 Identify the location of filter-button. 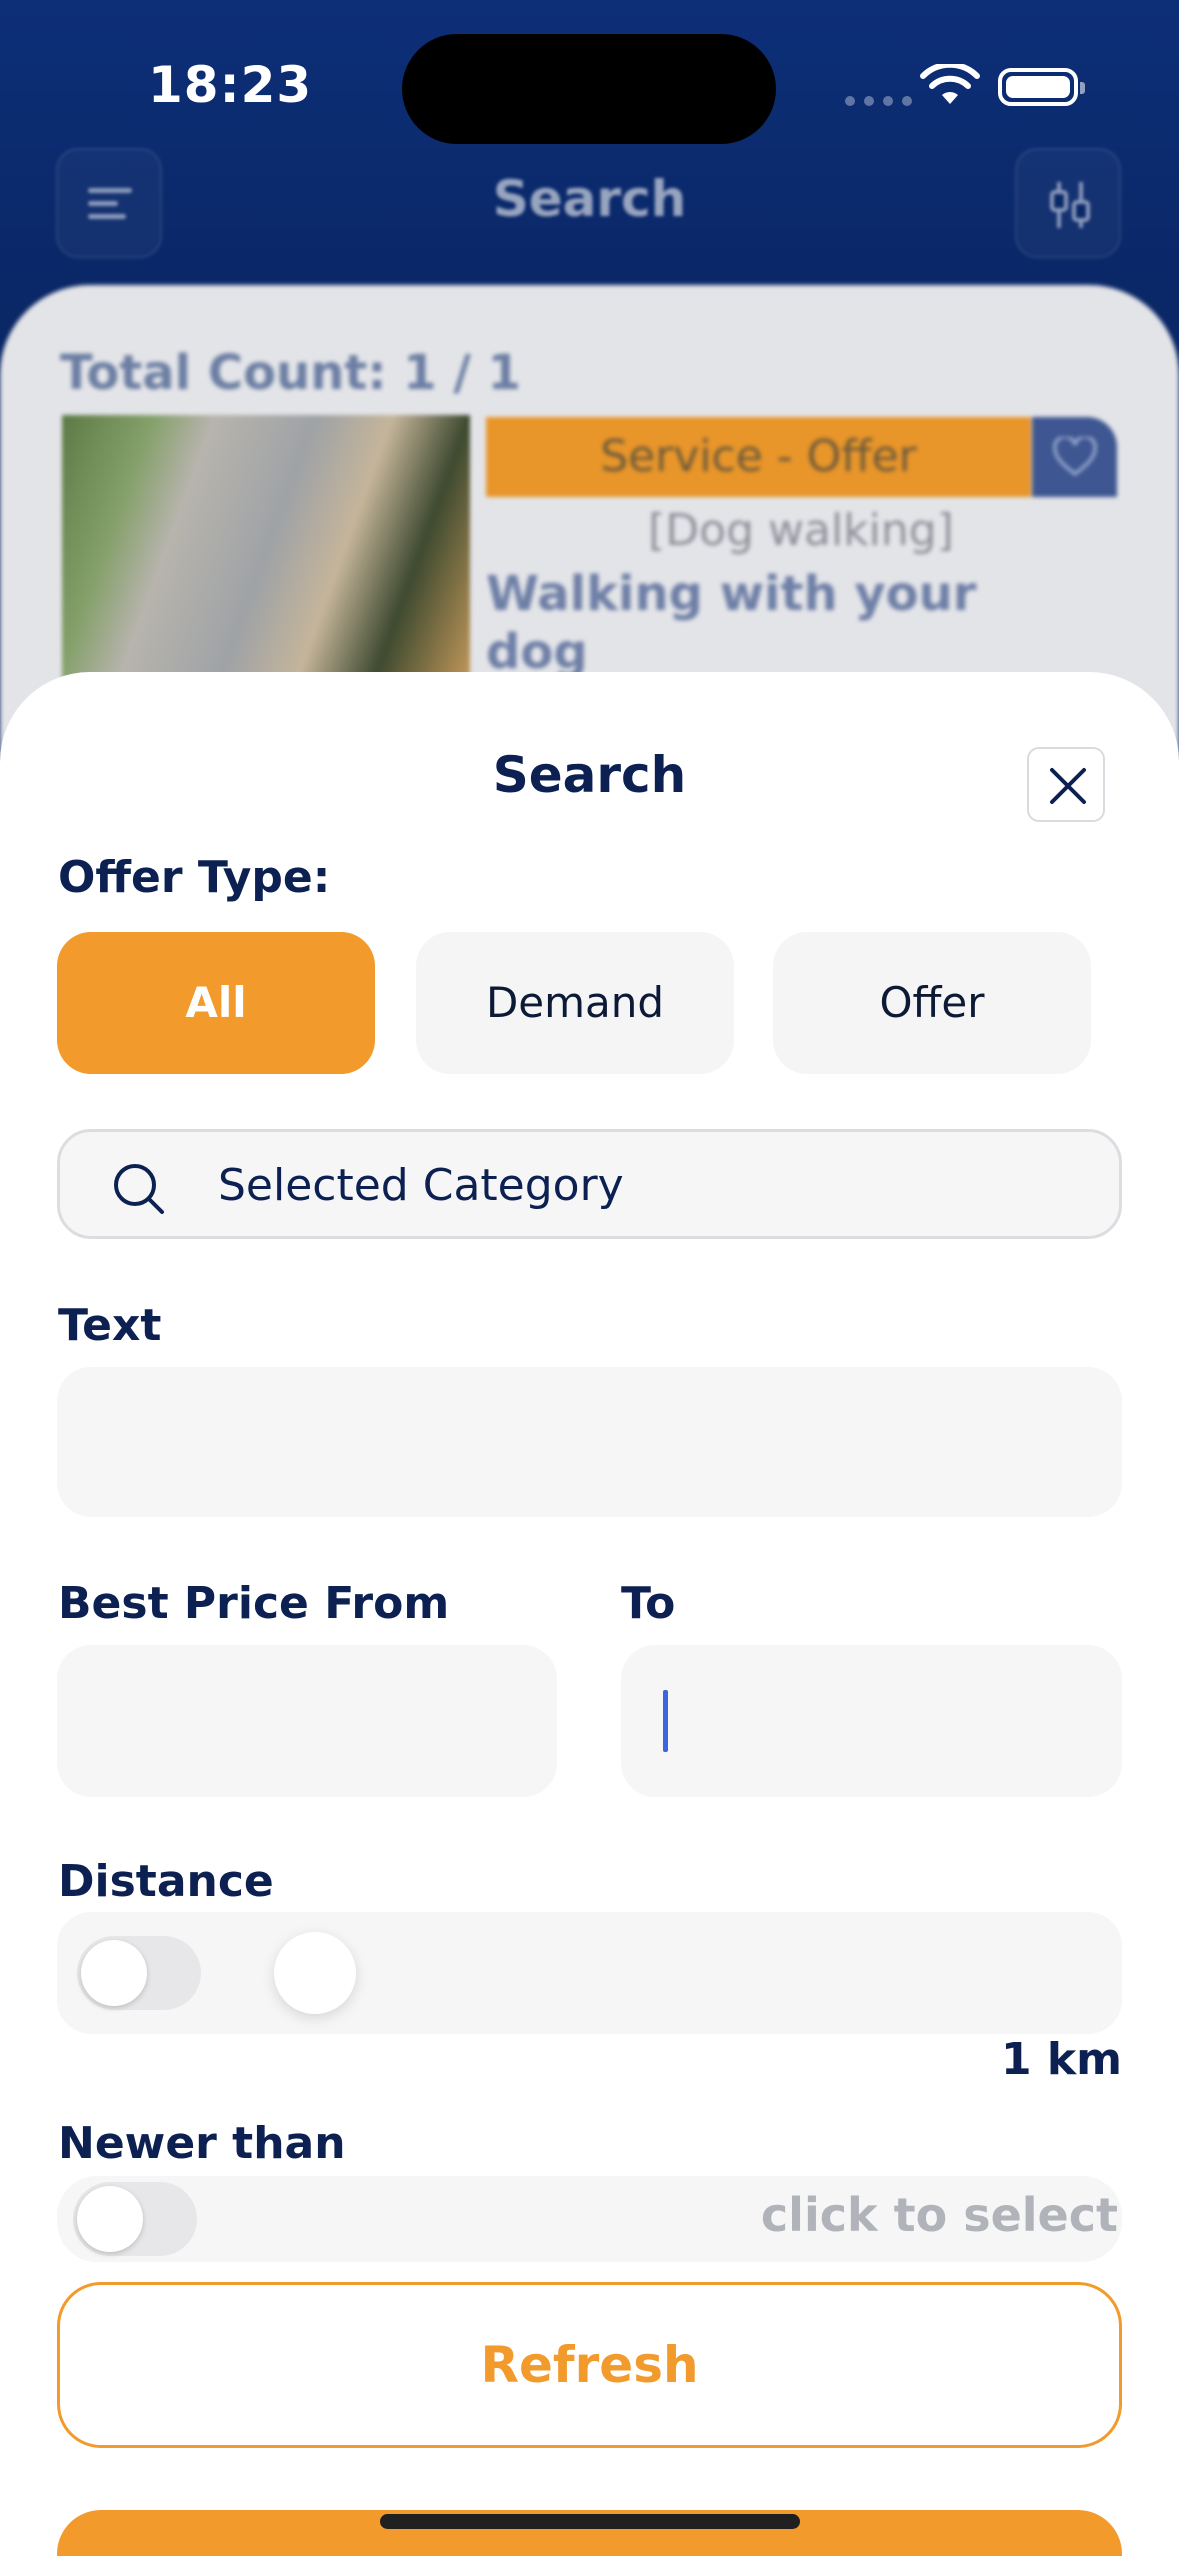
(1068, 203).